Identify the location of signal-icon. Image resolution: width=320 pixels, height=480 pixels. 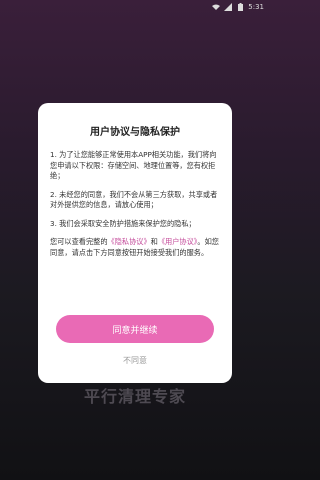
(228, 7).